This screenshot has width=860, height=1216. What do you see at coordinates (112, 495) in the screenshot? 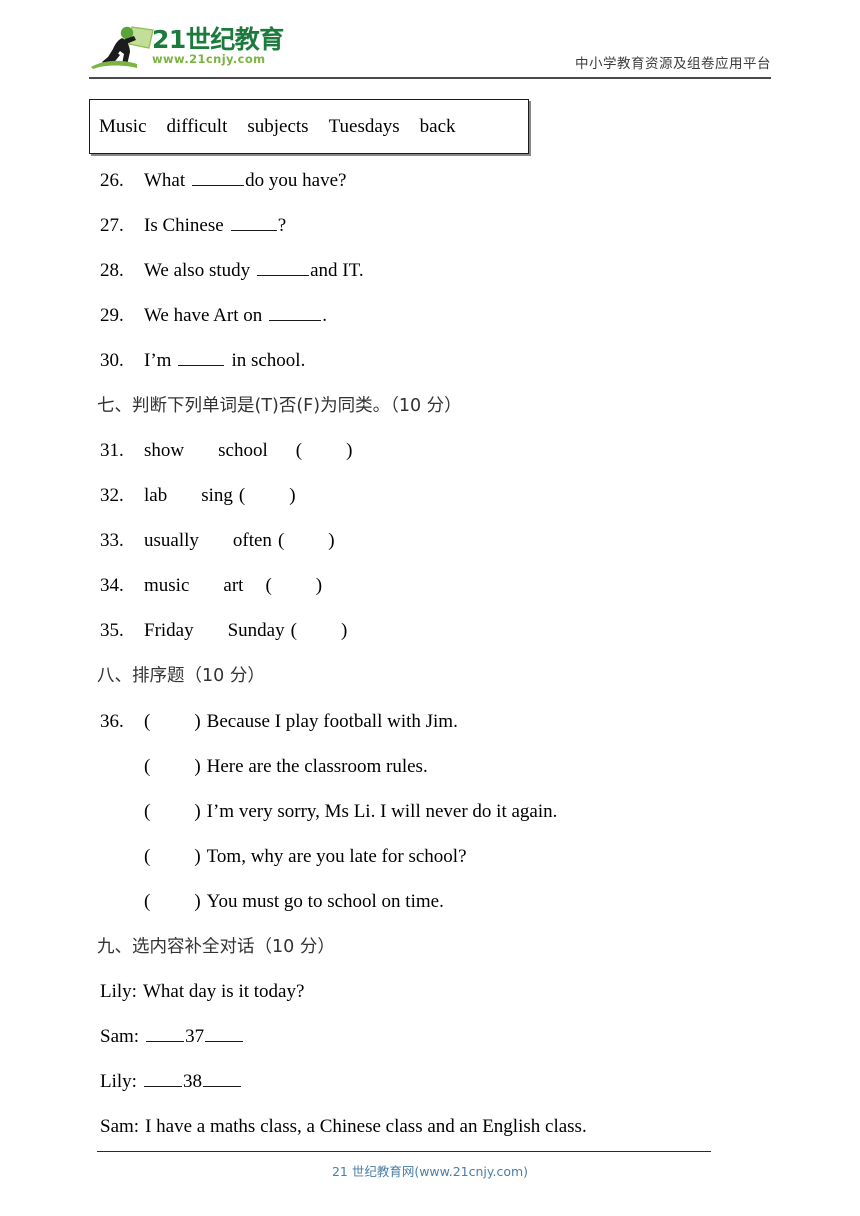
I see `question-number: 32.` at bounding box center [112, 495].